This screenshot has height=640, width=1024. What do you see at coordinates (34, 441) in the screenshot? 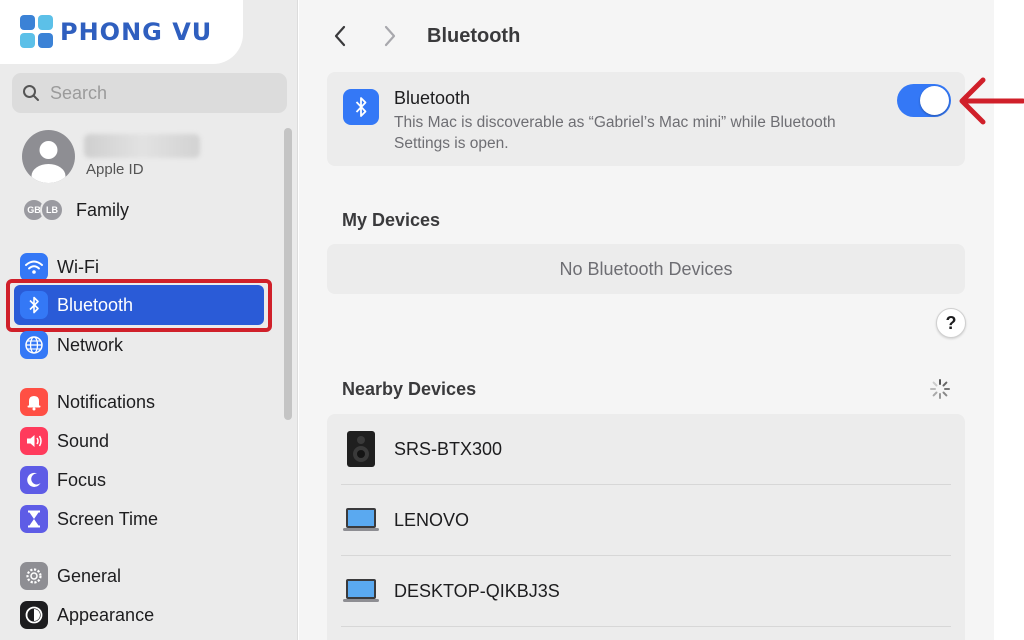
I see `speaker-icon` at bounding box center [34, 441].